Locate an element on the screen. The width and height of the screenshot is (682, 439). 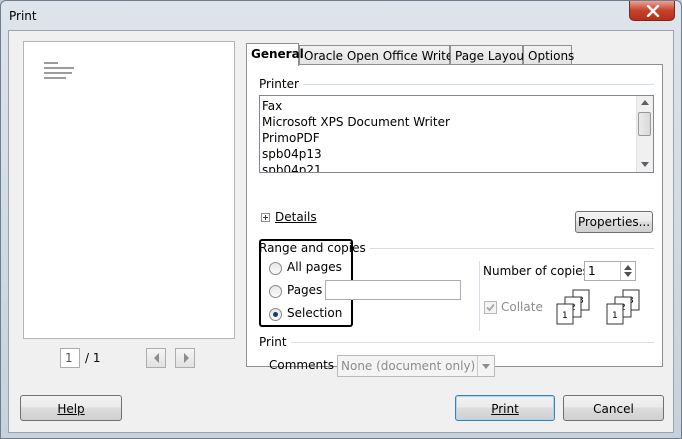
printer-list-item: Fax is located at coordinates (272, 106).